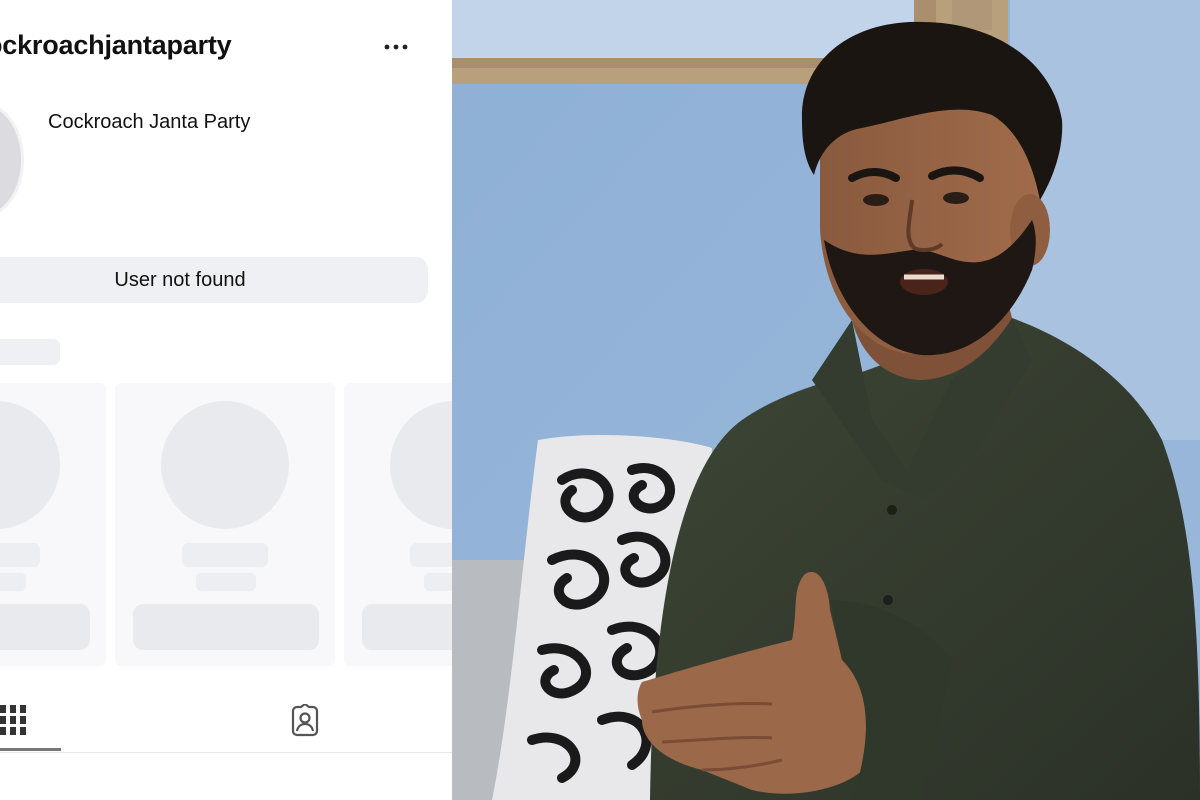 The width and height of the screenshot is (1200, 800). I want to click on profile-tabs, so click(226, 720).